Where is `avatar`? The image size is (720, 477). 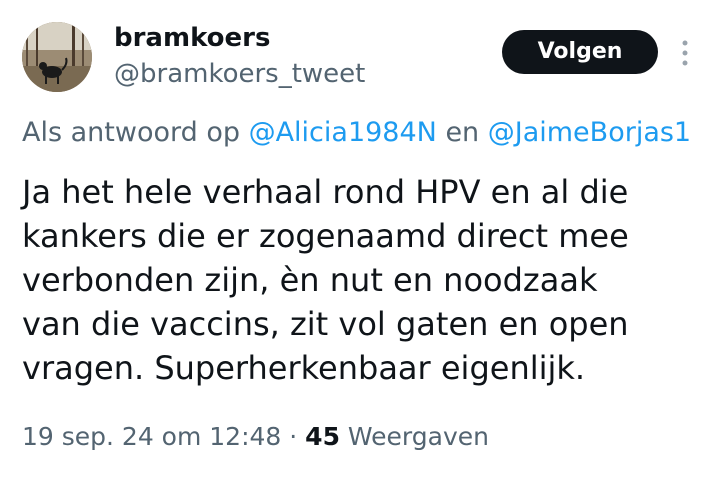
avatar is located at coordinates (57, 57).